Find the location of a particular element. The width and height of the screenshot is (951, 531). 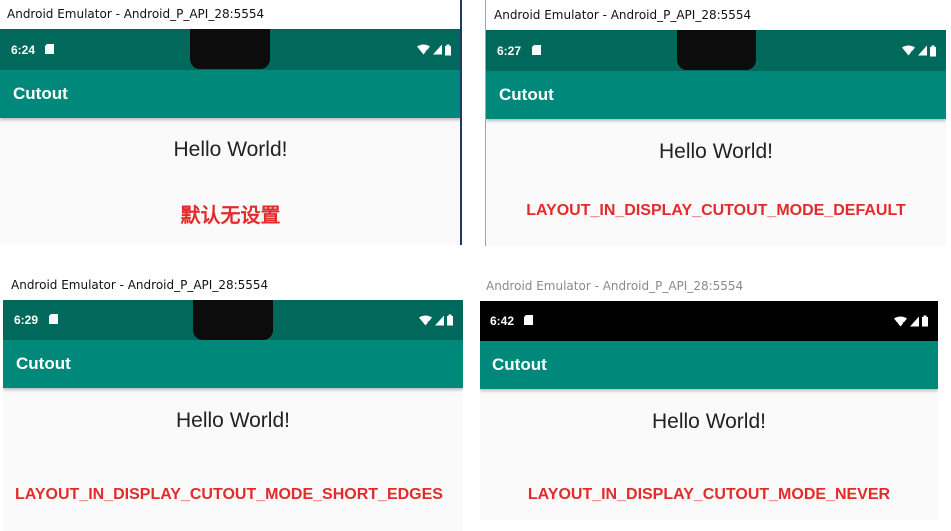

status-time: 6:27 is located at coordinates (509, 50).